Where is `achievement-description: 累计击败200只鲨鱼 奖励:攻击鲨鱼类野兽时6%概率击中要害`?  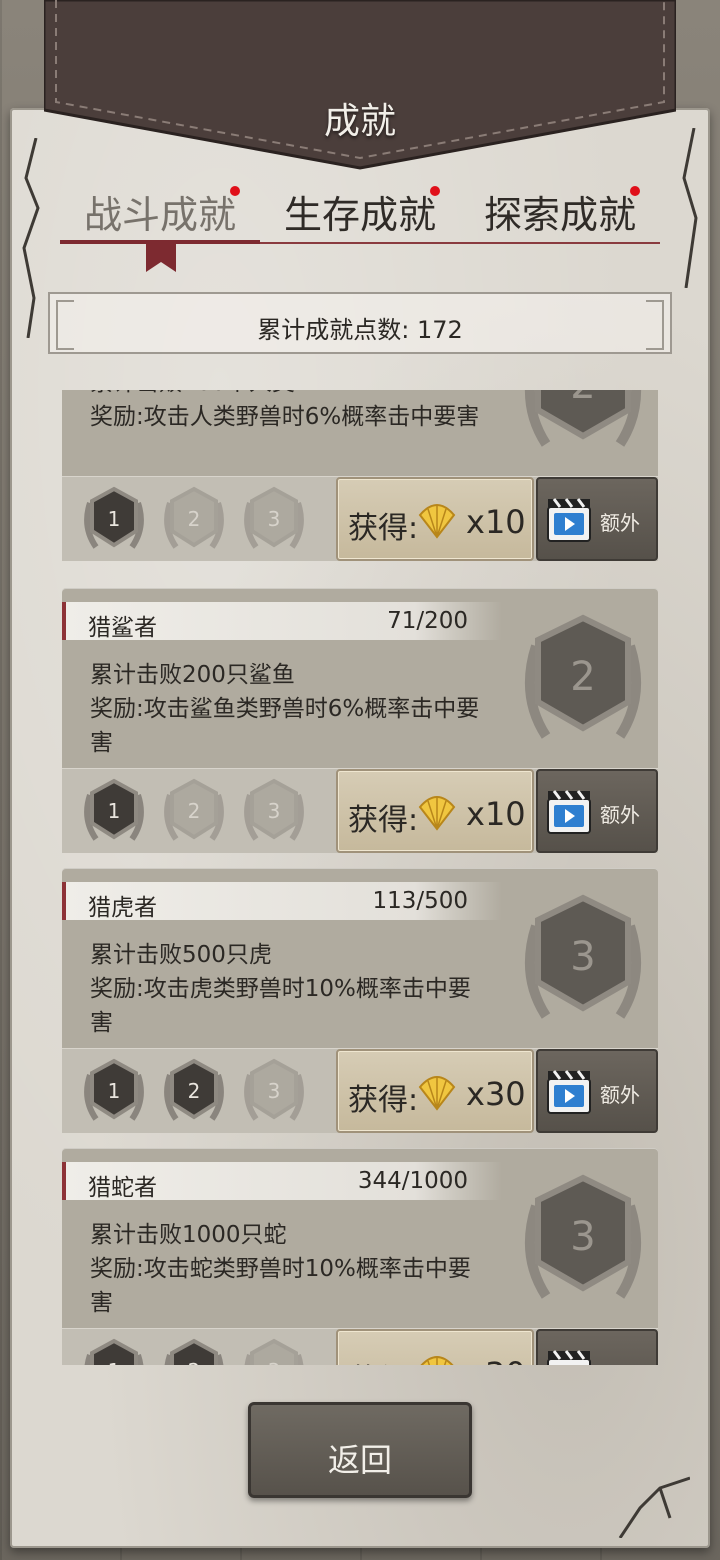 achievement-description: 累计击败200只鲨鱼 奖励:攻击鲨鱼类野兽时6%概率击中要害 is located at coordinates (290, 709).